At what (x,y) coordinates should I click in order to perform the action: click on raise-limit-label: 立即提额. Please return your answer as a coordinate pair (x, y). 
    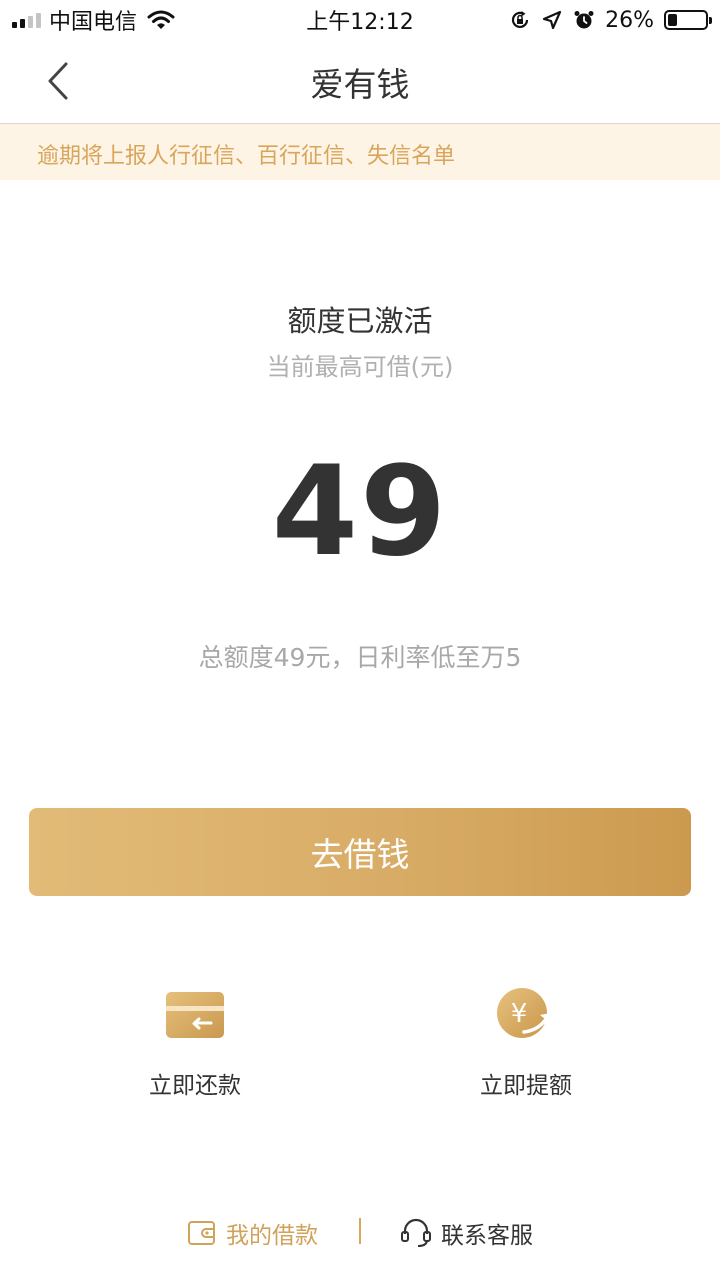
    Looking at the image, I should click on (526, 1086).